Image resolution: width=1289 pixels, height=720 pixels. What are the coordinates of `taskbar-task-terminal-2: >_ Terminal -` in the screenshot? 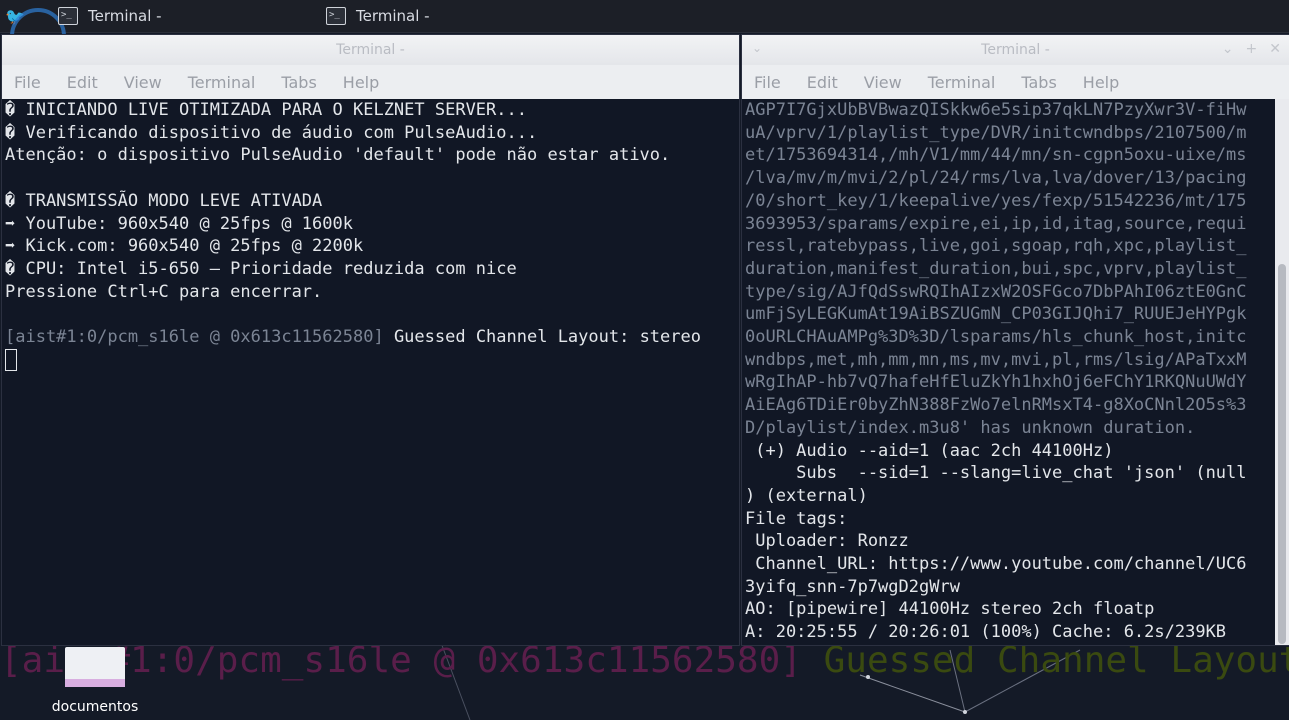 It's located at (451, 16).